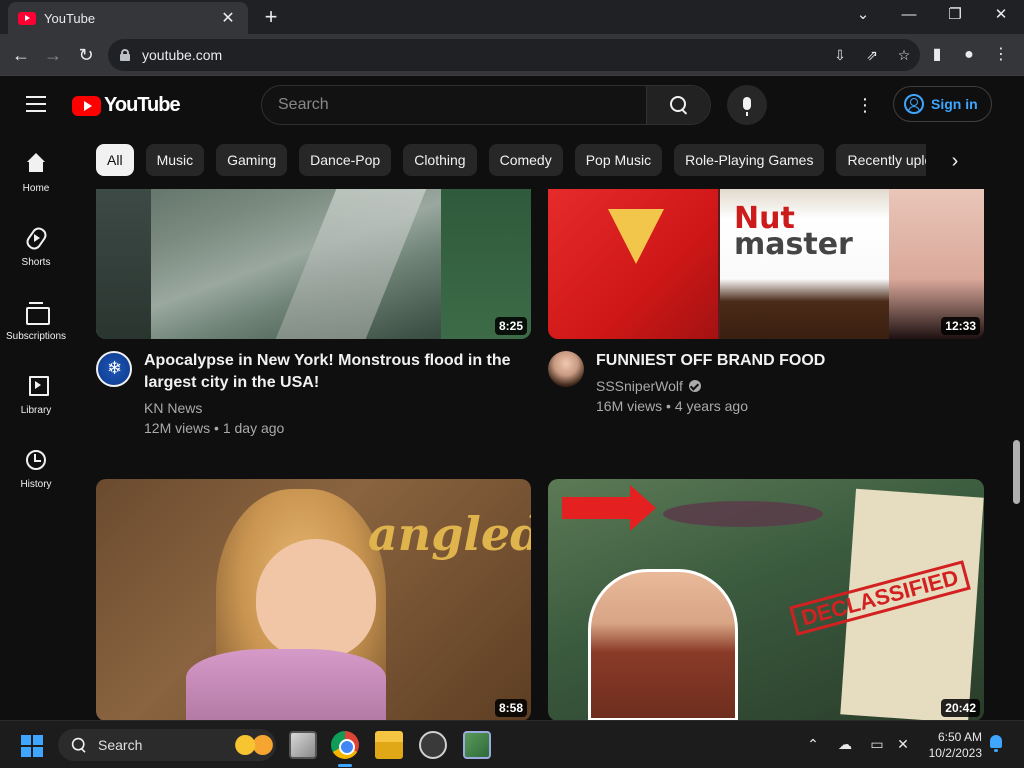 This screenshot has height=768, width=1024. I want to click on restore-button: ❐, so click(955, 15).